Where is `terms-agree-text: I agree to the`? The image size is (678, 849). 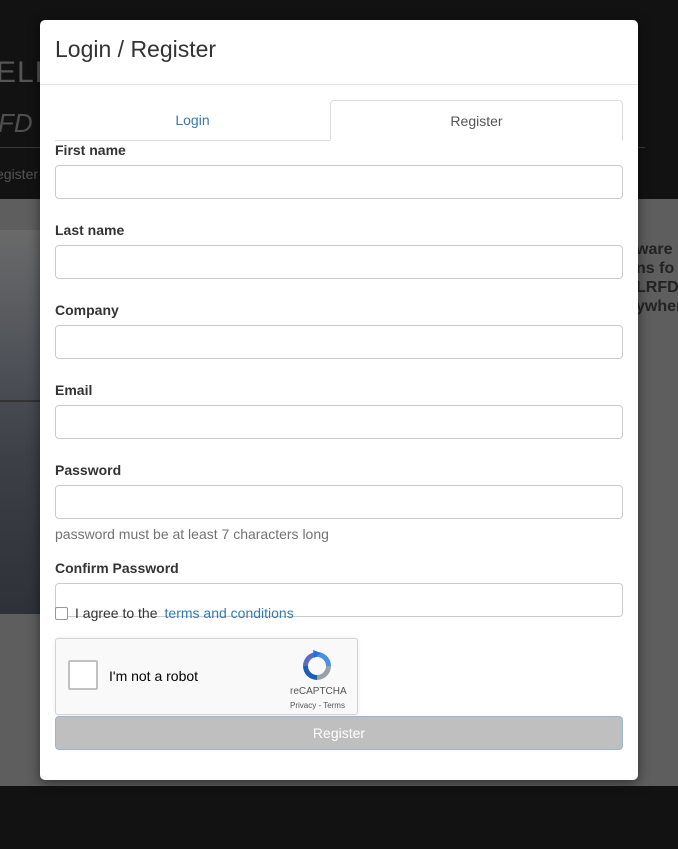 terms-agree-text: I agree to the is located at coordinates (116, 613).